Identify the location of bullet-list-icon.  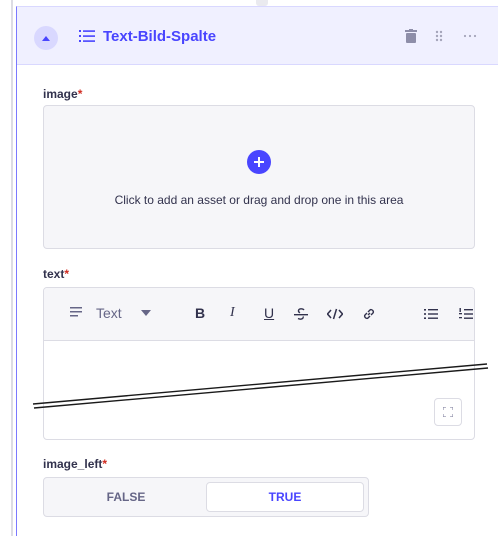
(431, 314).